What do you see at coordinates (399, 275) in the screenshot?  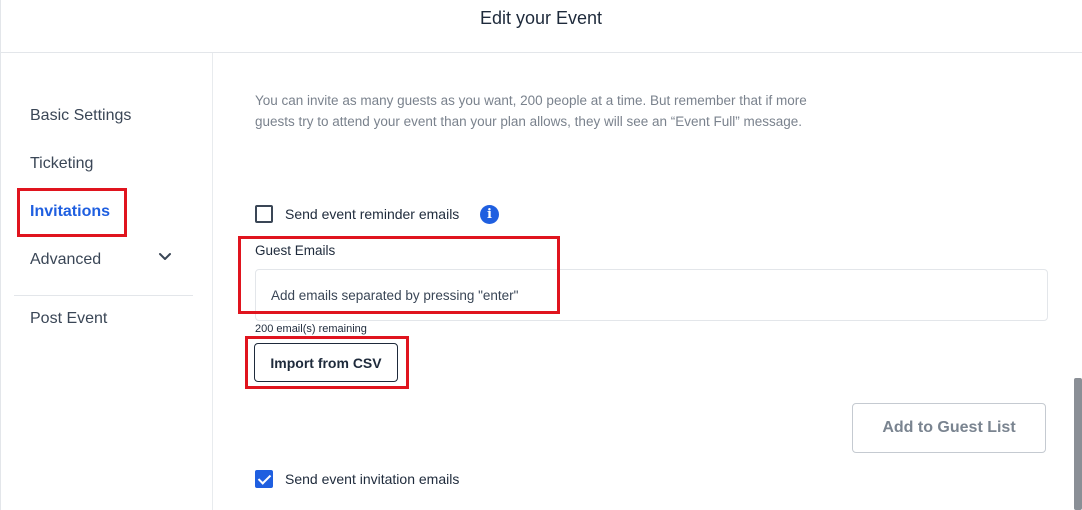 I see `highlight-box-guest-emails` at bounding box center [399, 275].